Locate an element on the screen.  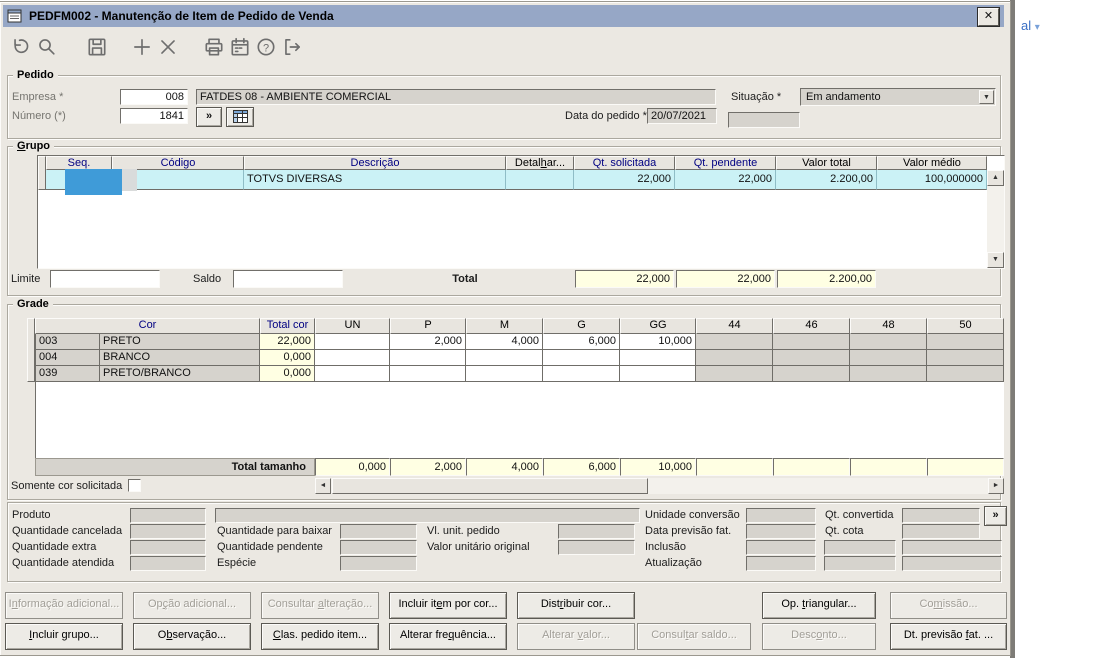
grupo-col-valor-total: Valor total is located at coordinates (826, 163).